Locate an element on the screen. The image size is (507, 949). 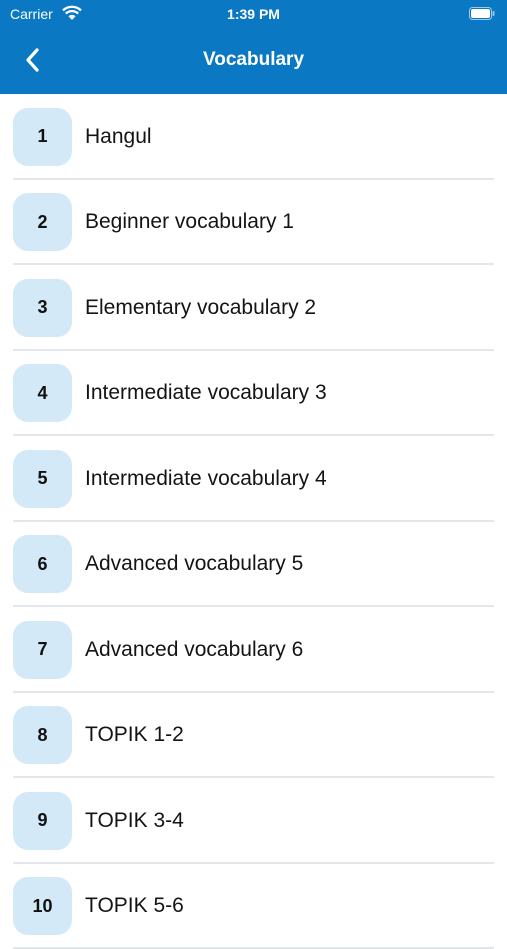
clock: 1:39 PM is located at coordinates (253, 14).